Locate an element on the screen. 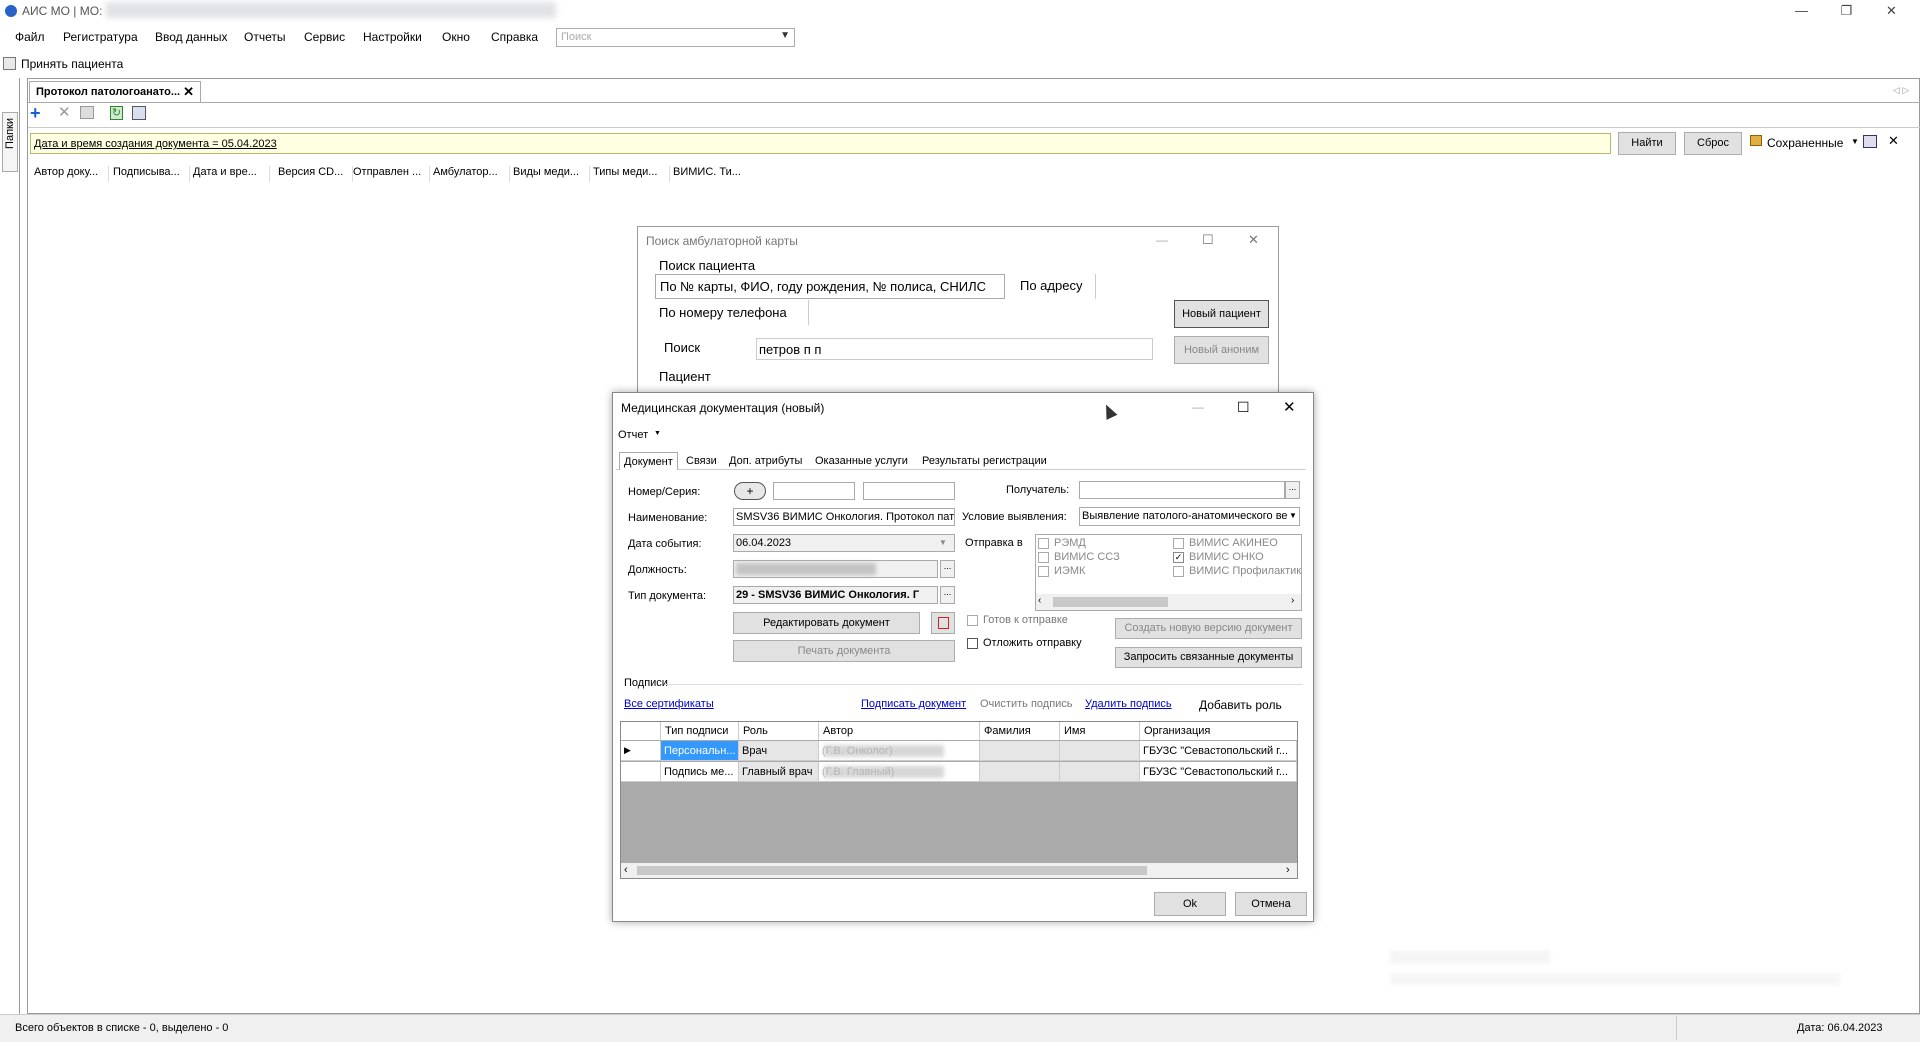 The height and width of the screenshot is (1042, 1920). menu-reports: Отчеты is located at coordinates (264, 37).